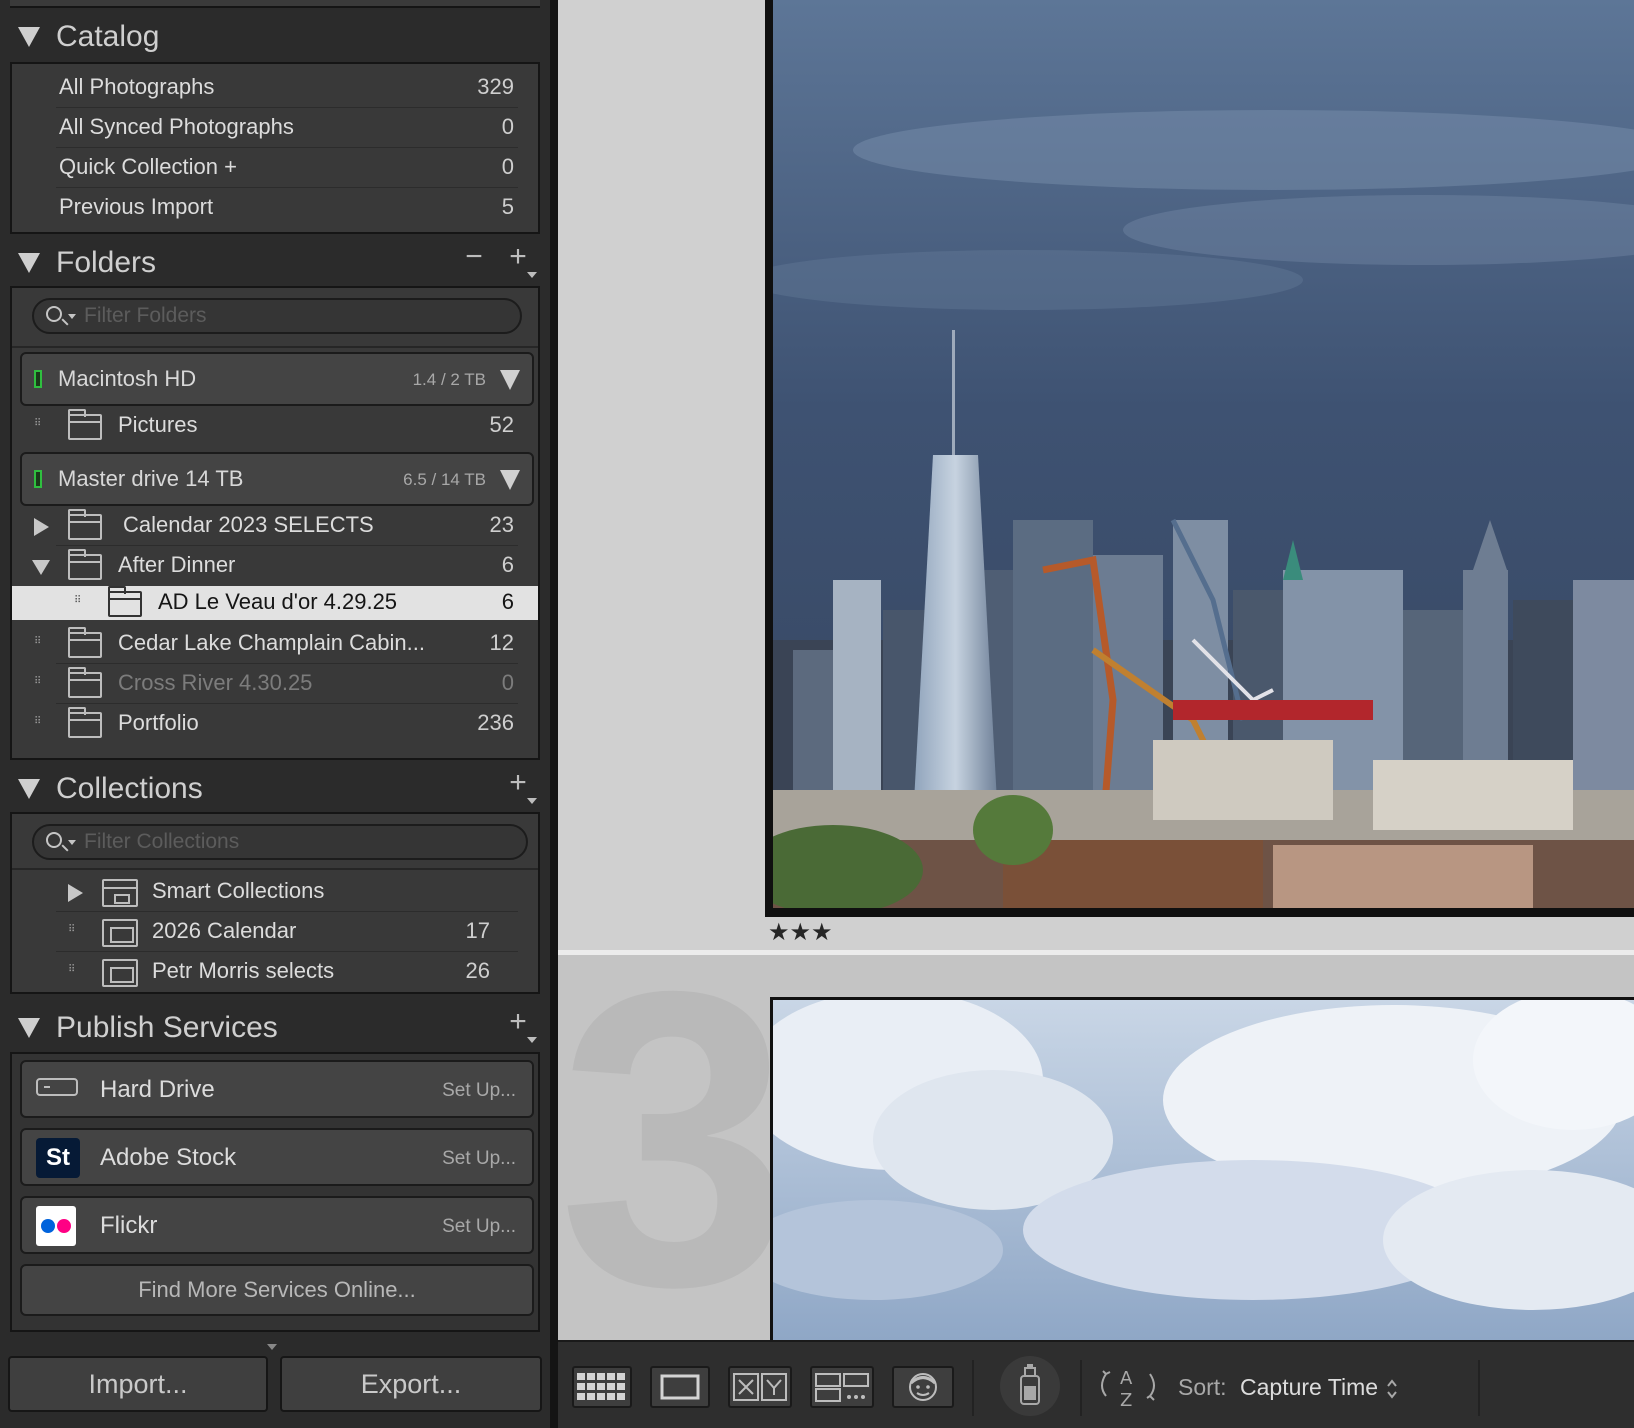 The height and width of the screenshot is (1428, 1634). Describe the element at coordinates (275, 128) in the screenshot. I see `catalog-item-all-synced: All Synced Photographs 0` at that location.